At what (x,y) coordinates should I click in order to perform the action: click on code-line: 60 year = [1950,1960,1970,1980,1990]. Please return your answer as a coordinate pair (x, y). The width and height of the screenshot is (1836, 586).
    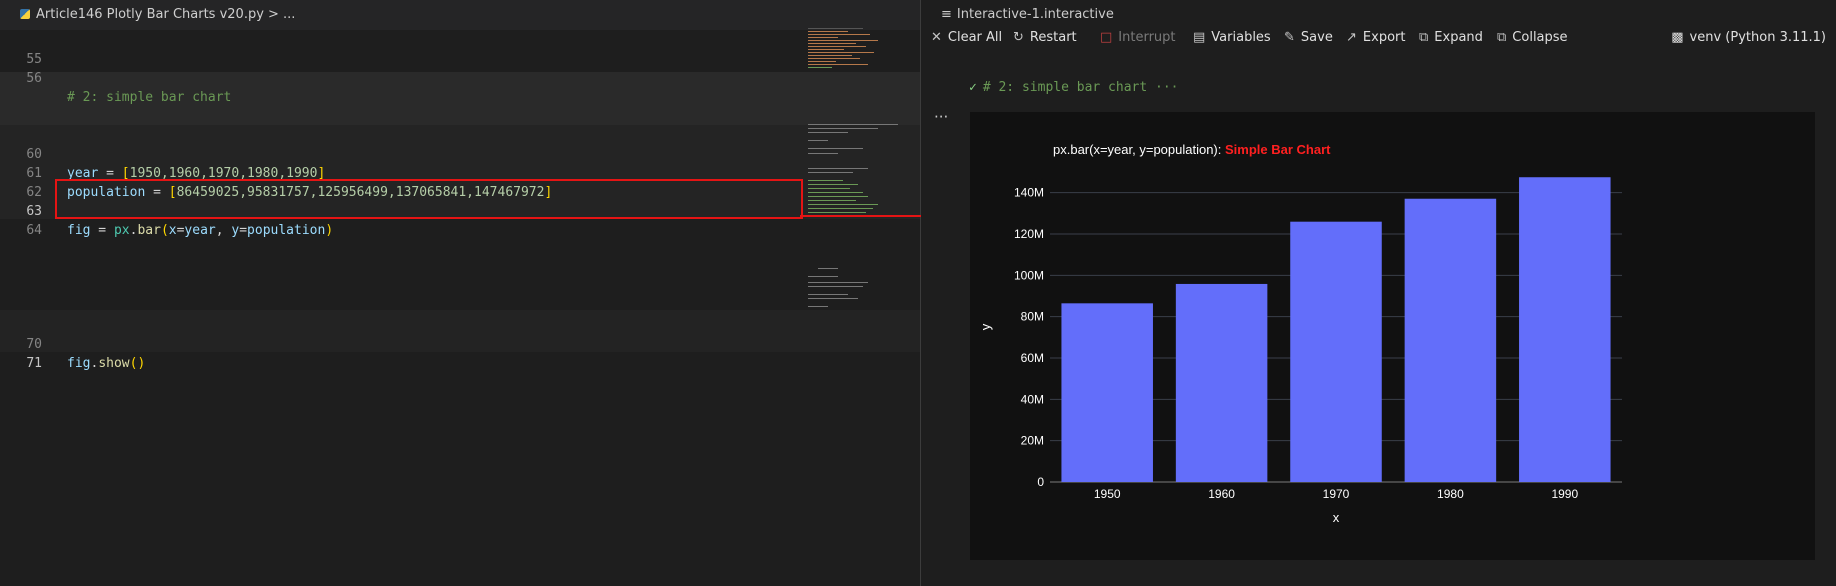
    Looking at the image, I should click on (460, 153).